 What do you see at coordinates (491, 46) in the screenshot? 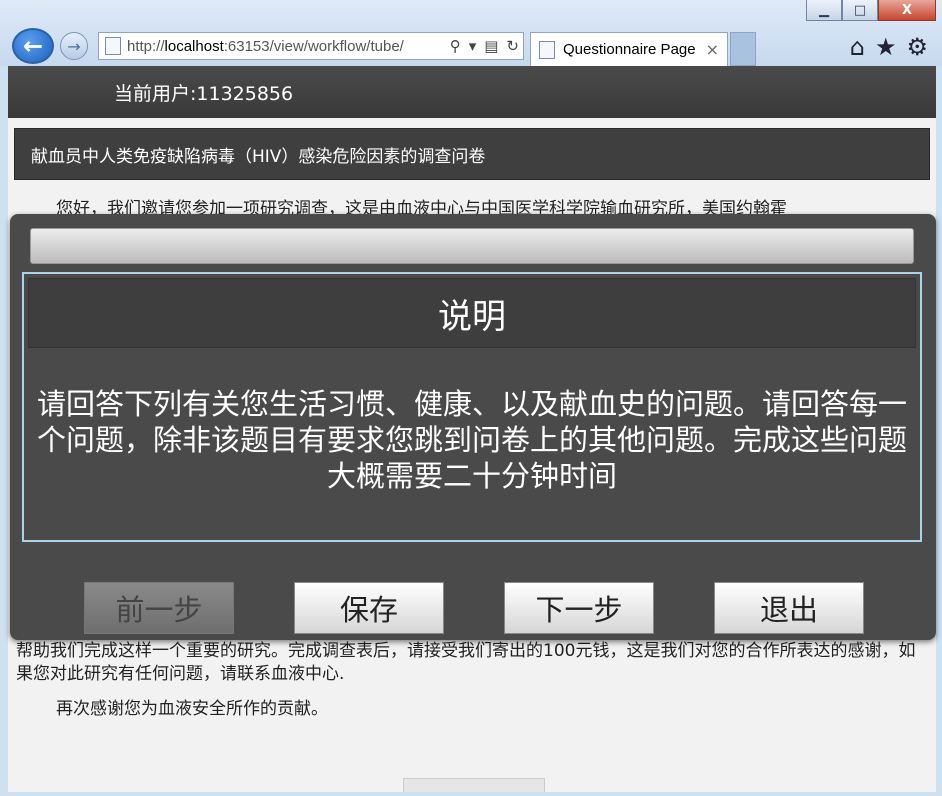
I see `compat-view-icon: ▤` at bounding box center [491, 46].